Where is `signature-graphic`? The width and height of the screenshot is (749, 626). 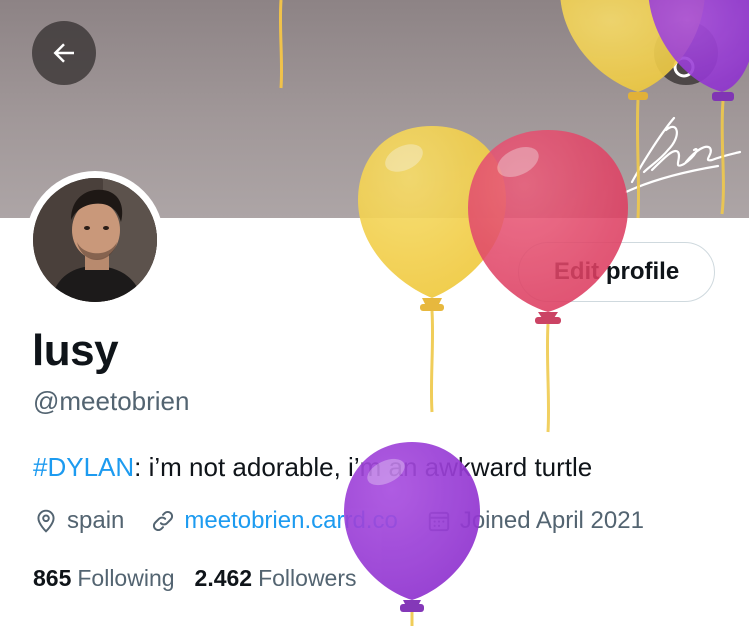 signature-graphic is located at coordinates (683, 155).